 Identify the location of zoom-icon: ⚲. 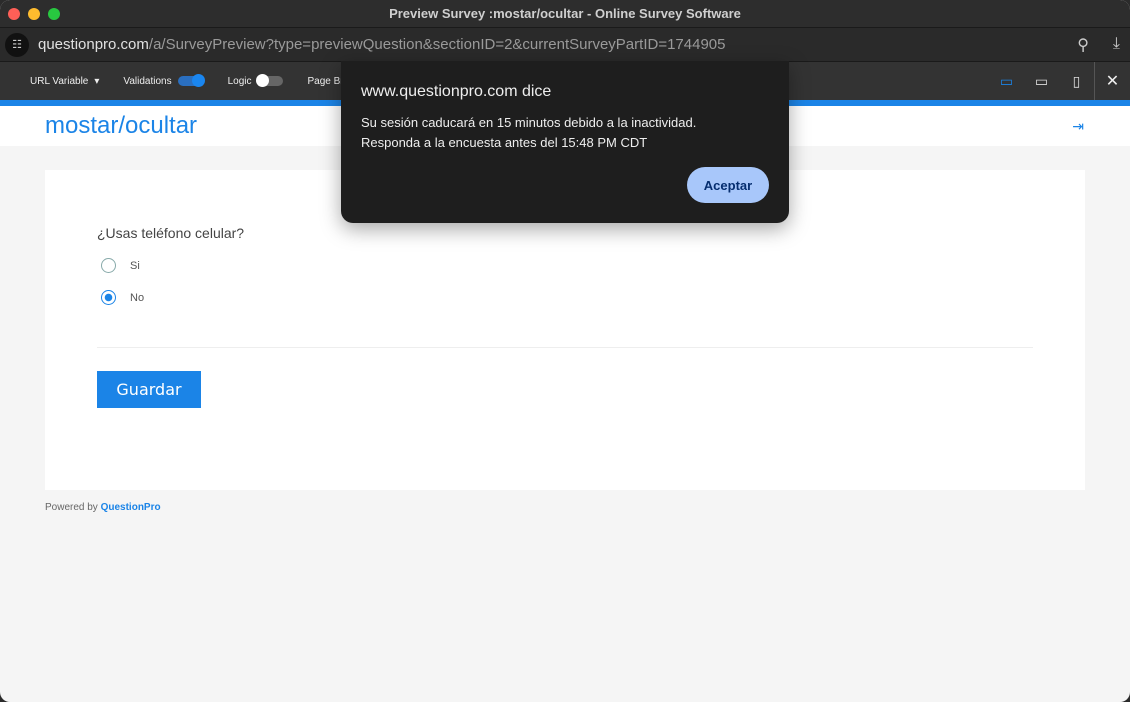
(1083, 45).